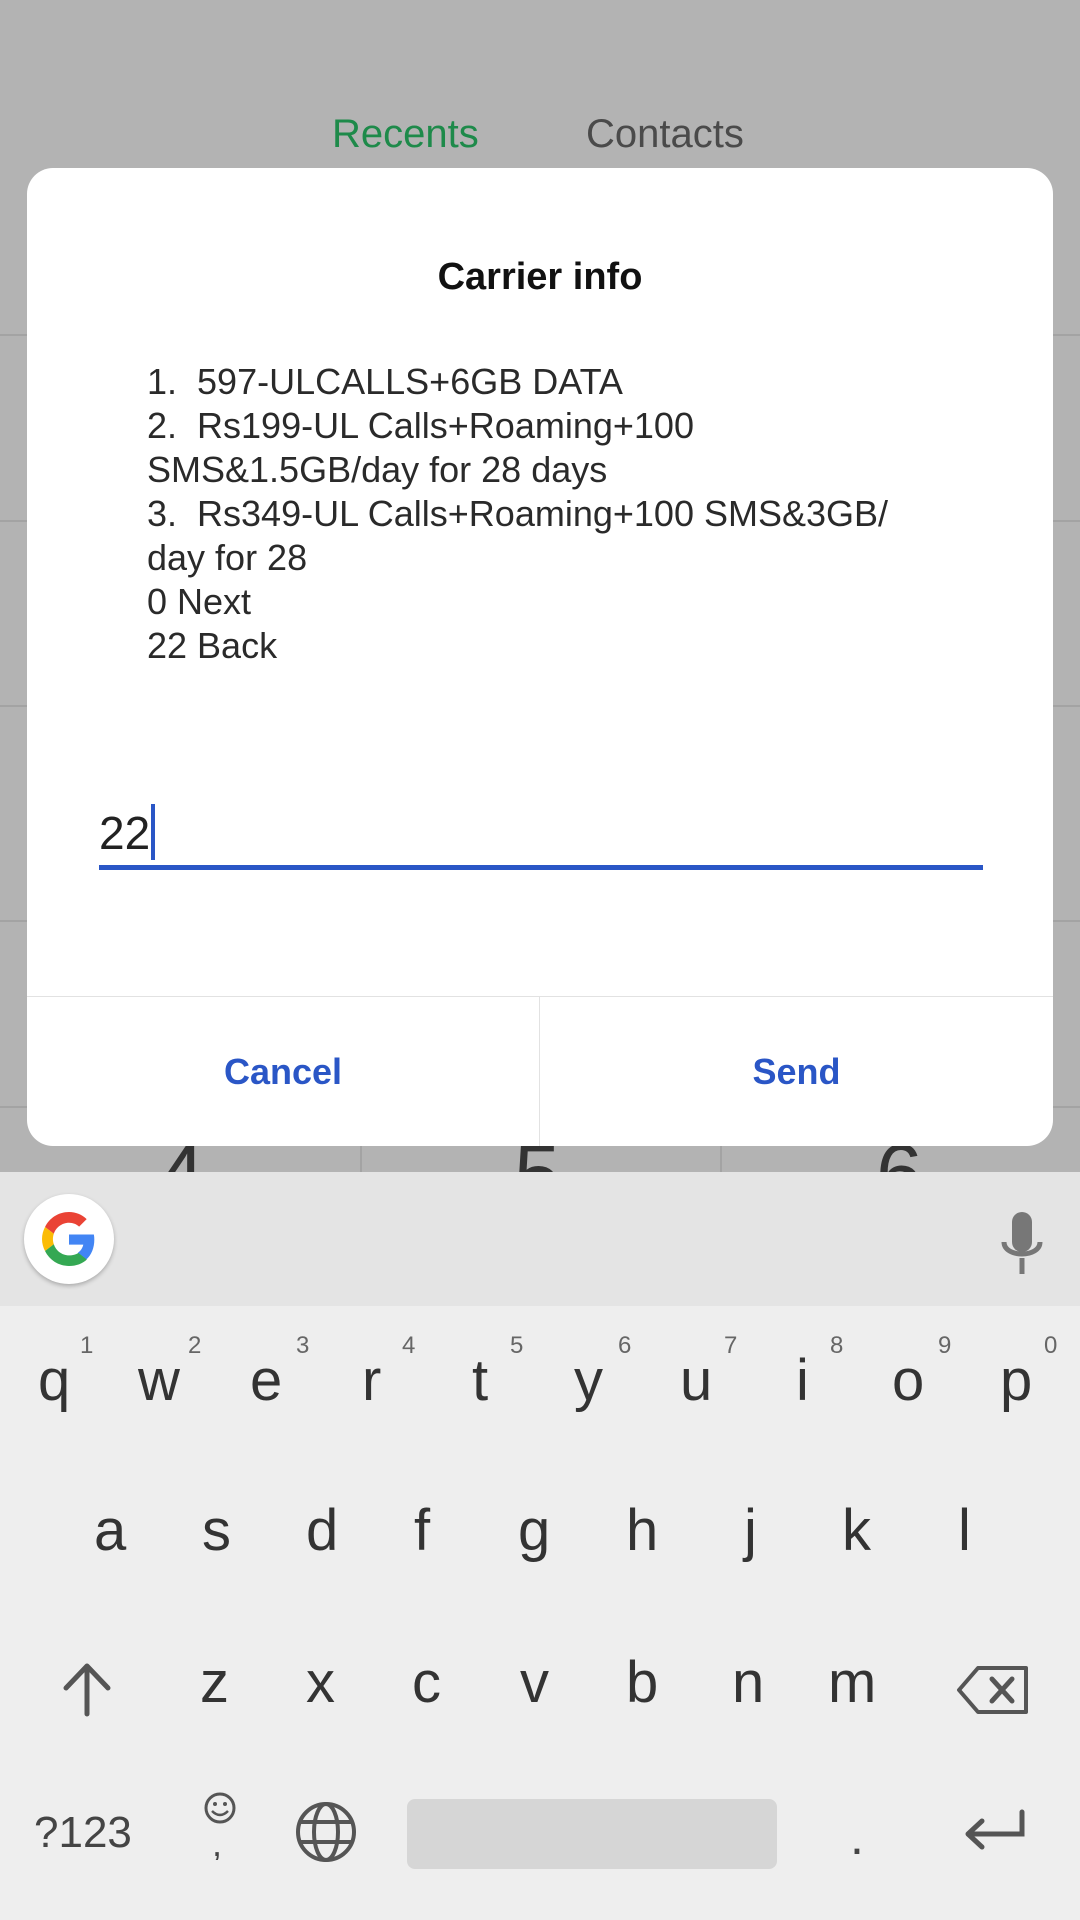 The image size is (1080, 1920). Describe the element at coordinates (642, 1531) in the screenshot. I see `key-h: h` at that location.